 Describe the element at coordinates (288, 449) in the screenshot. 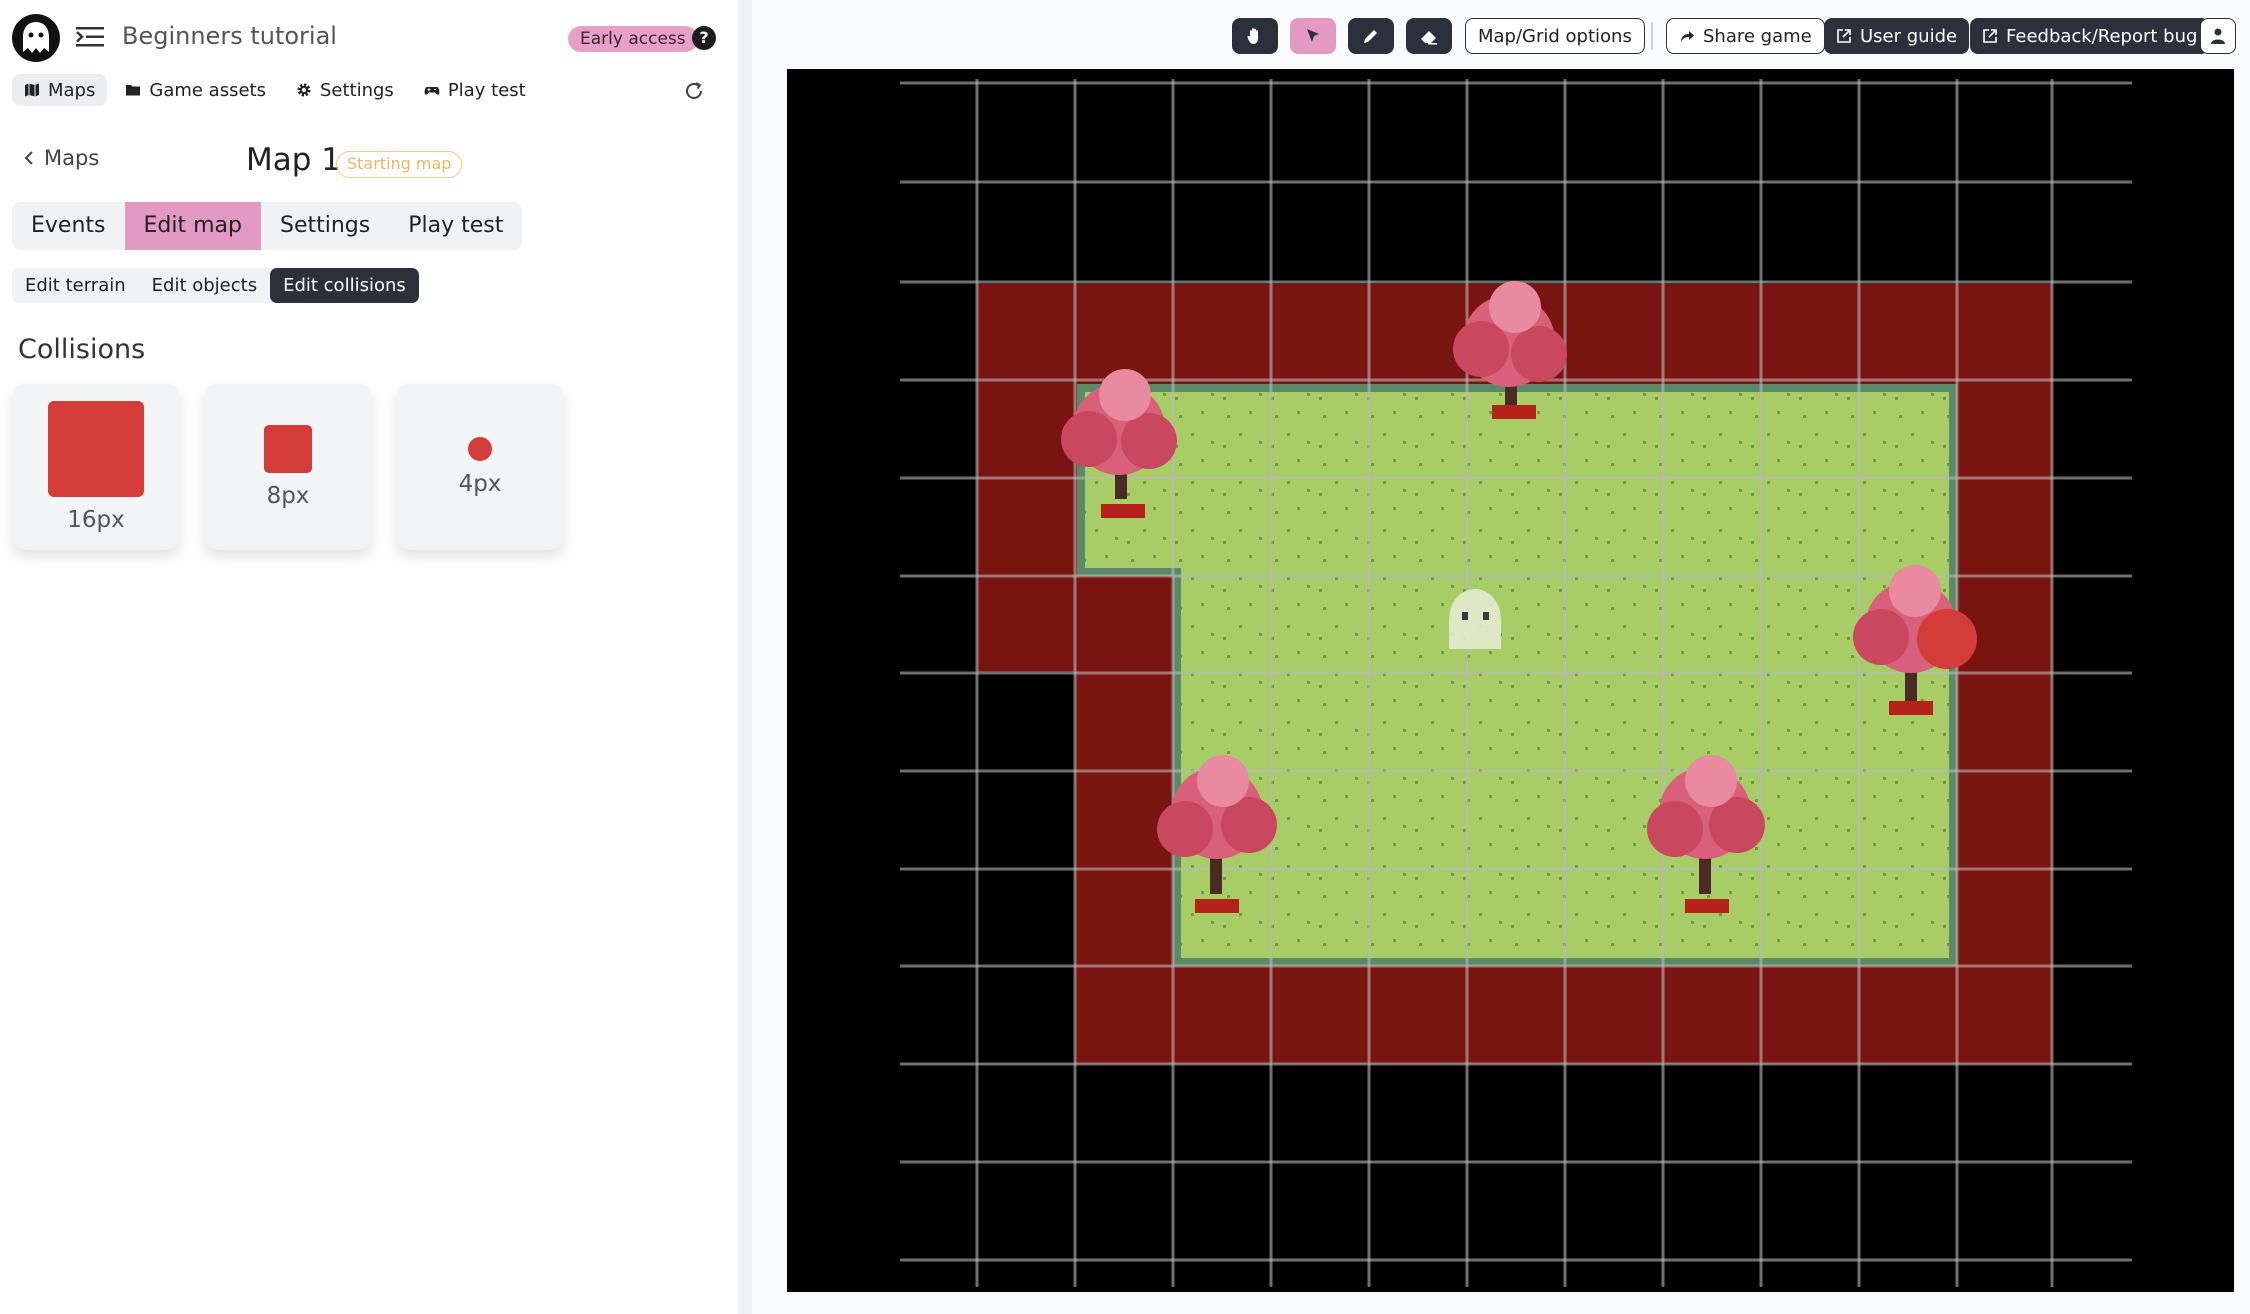

I see `brush-swatch-medium` at that location.